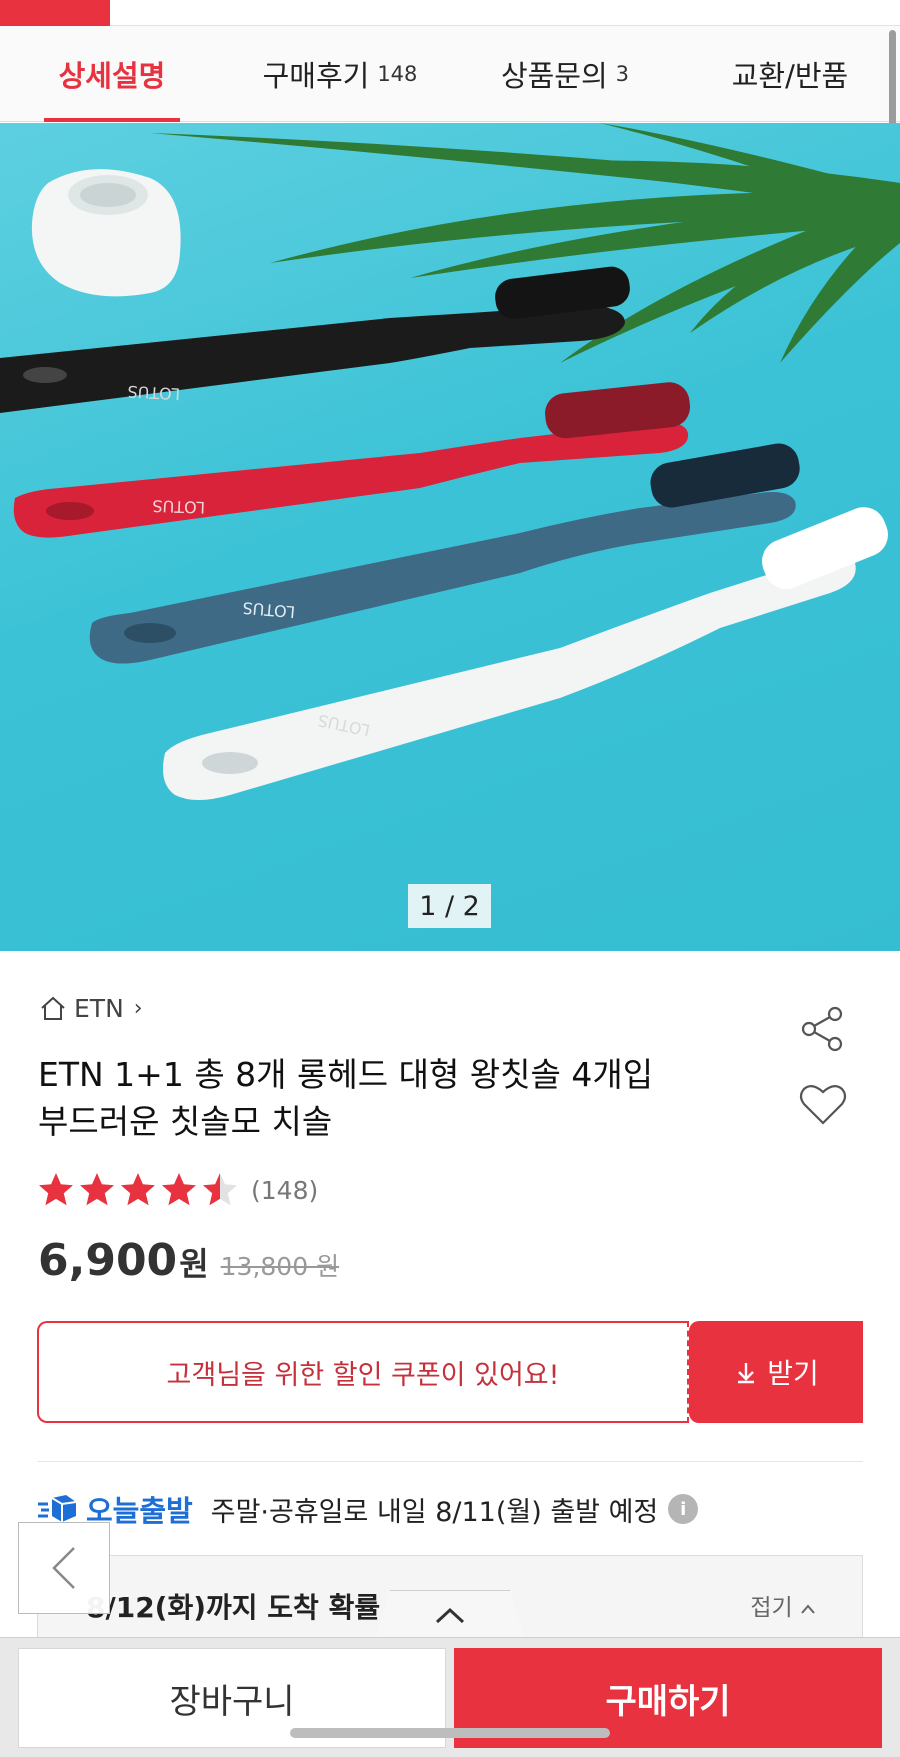  Describe the element at coordinates (106, 233) in the screenshot. I see `toothbrush-holder` at that location.